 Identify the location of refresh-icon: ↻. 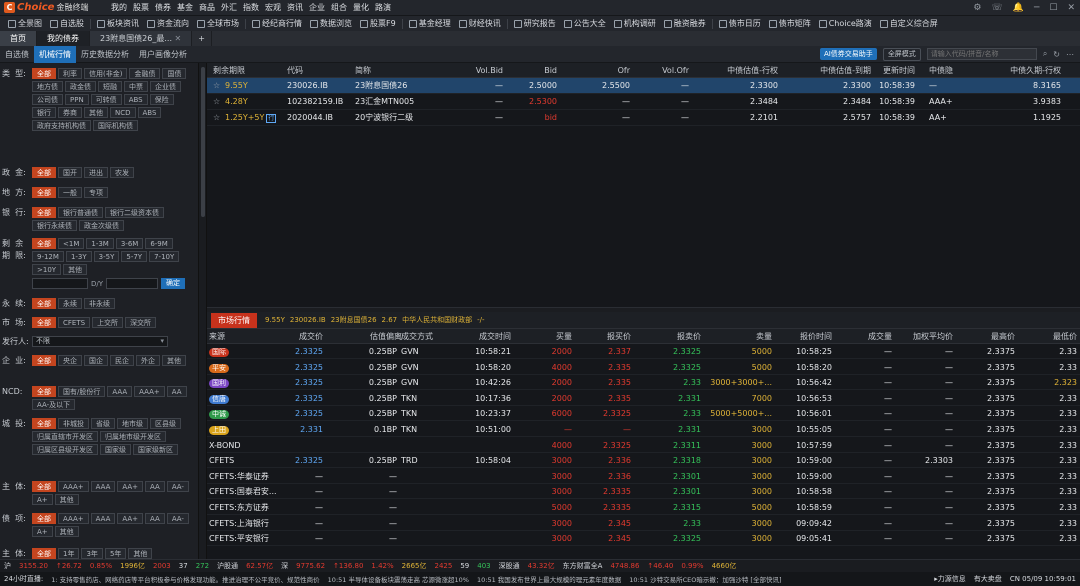
(1056, 54).